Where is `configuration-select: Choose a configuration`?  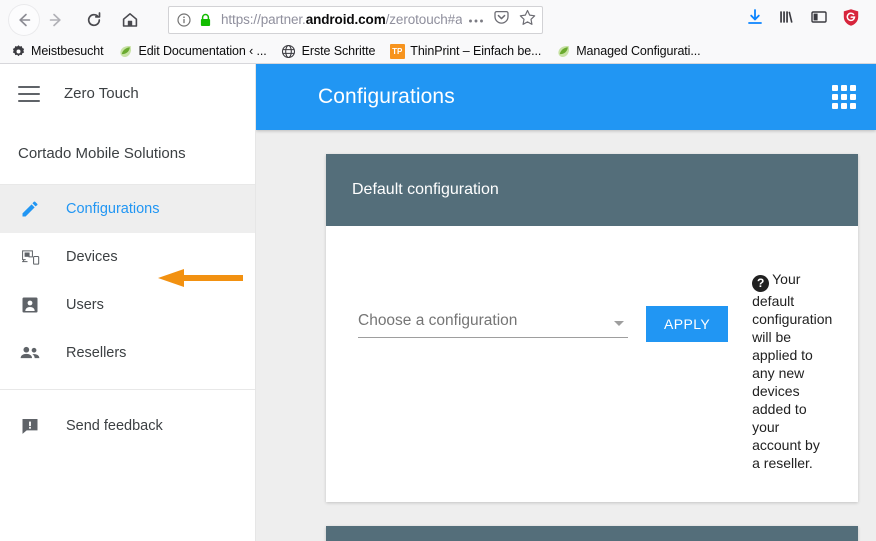
configuration-select: Choose a configuration is located at coordinates (493, 325).